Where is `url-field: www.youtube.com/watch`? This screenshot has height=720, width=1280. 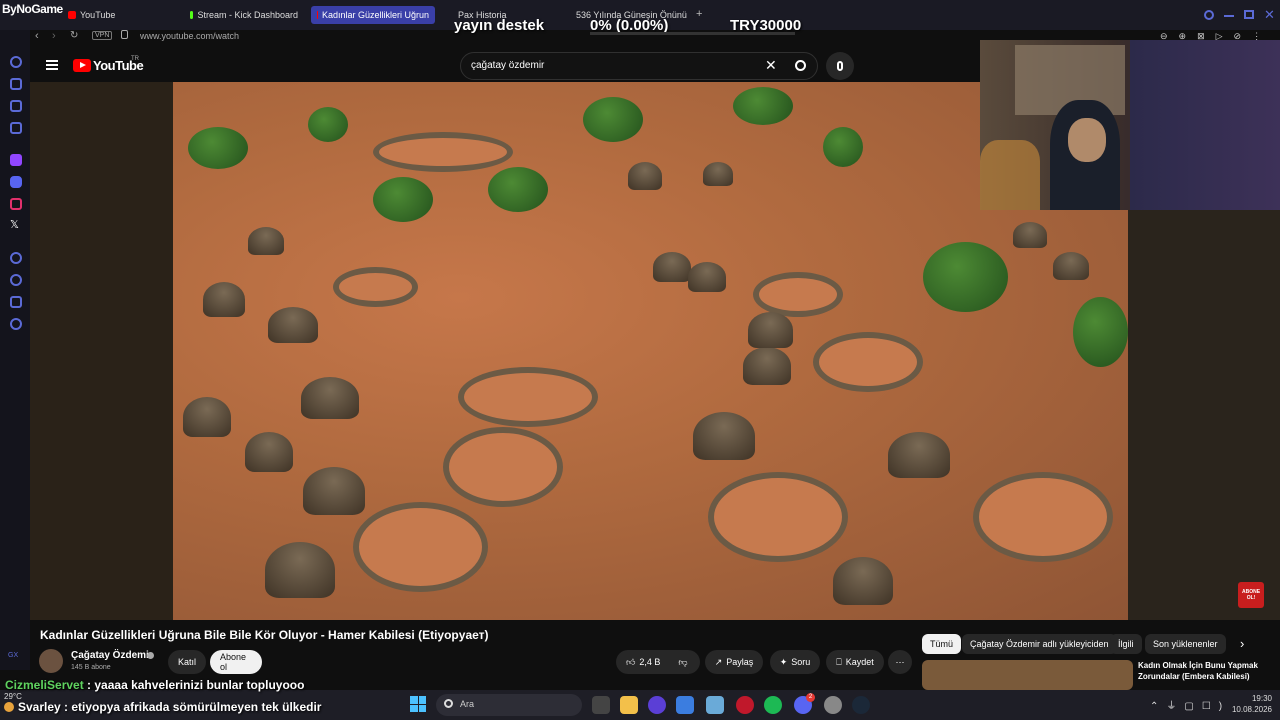 url-field: www.youtube.com/watch is located at coordinates (189, 36).